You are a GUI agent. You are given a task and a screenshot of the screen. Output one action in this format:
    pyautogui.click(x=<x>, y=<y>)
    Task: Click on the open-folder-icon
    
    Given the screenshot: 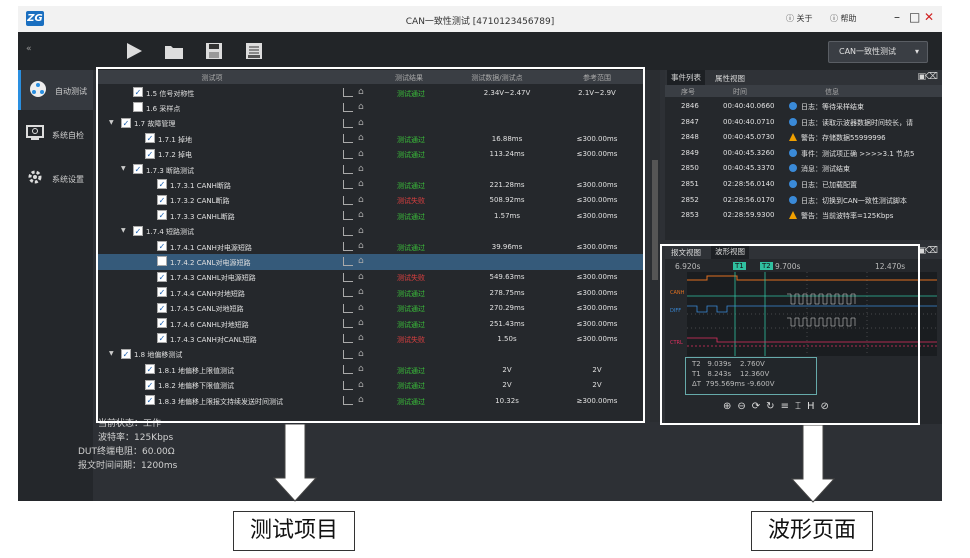 What is the action you would take?
    pyautogui.click(x=174, y=51)
    